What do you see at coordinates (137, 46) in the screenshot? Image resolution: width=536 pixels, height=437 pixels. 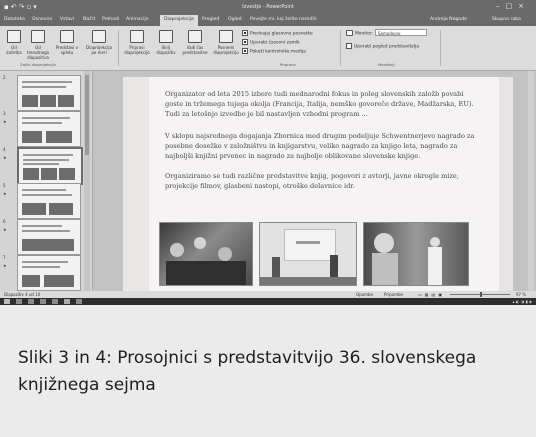 I see `setup-show-button: Pripravi diaprojekcijo` at bounding box center [137, 46].